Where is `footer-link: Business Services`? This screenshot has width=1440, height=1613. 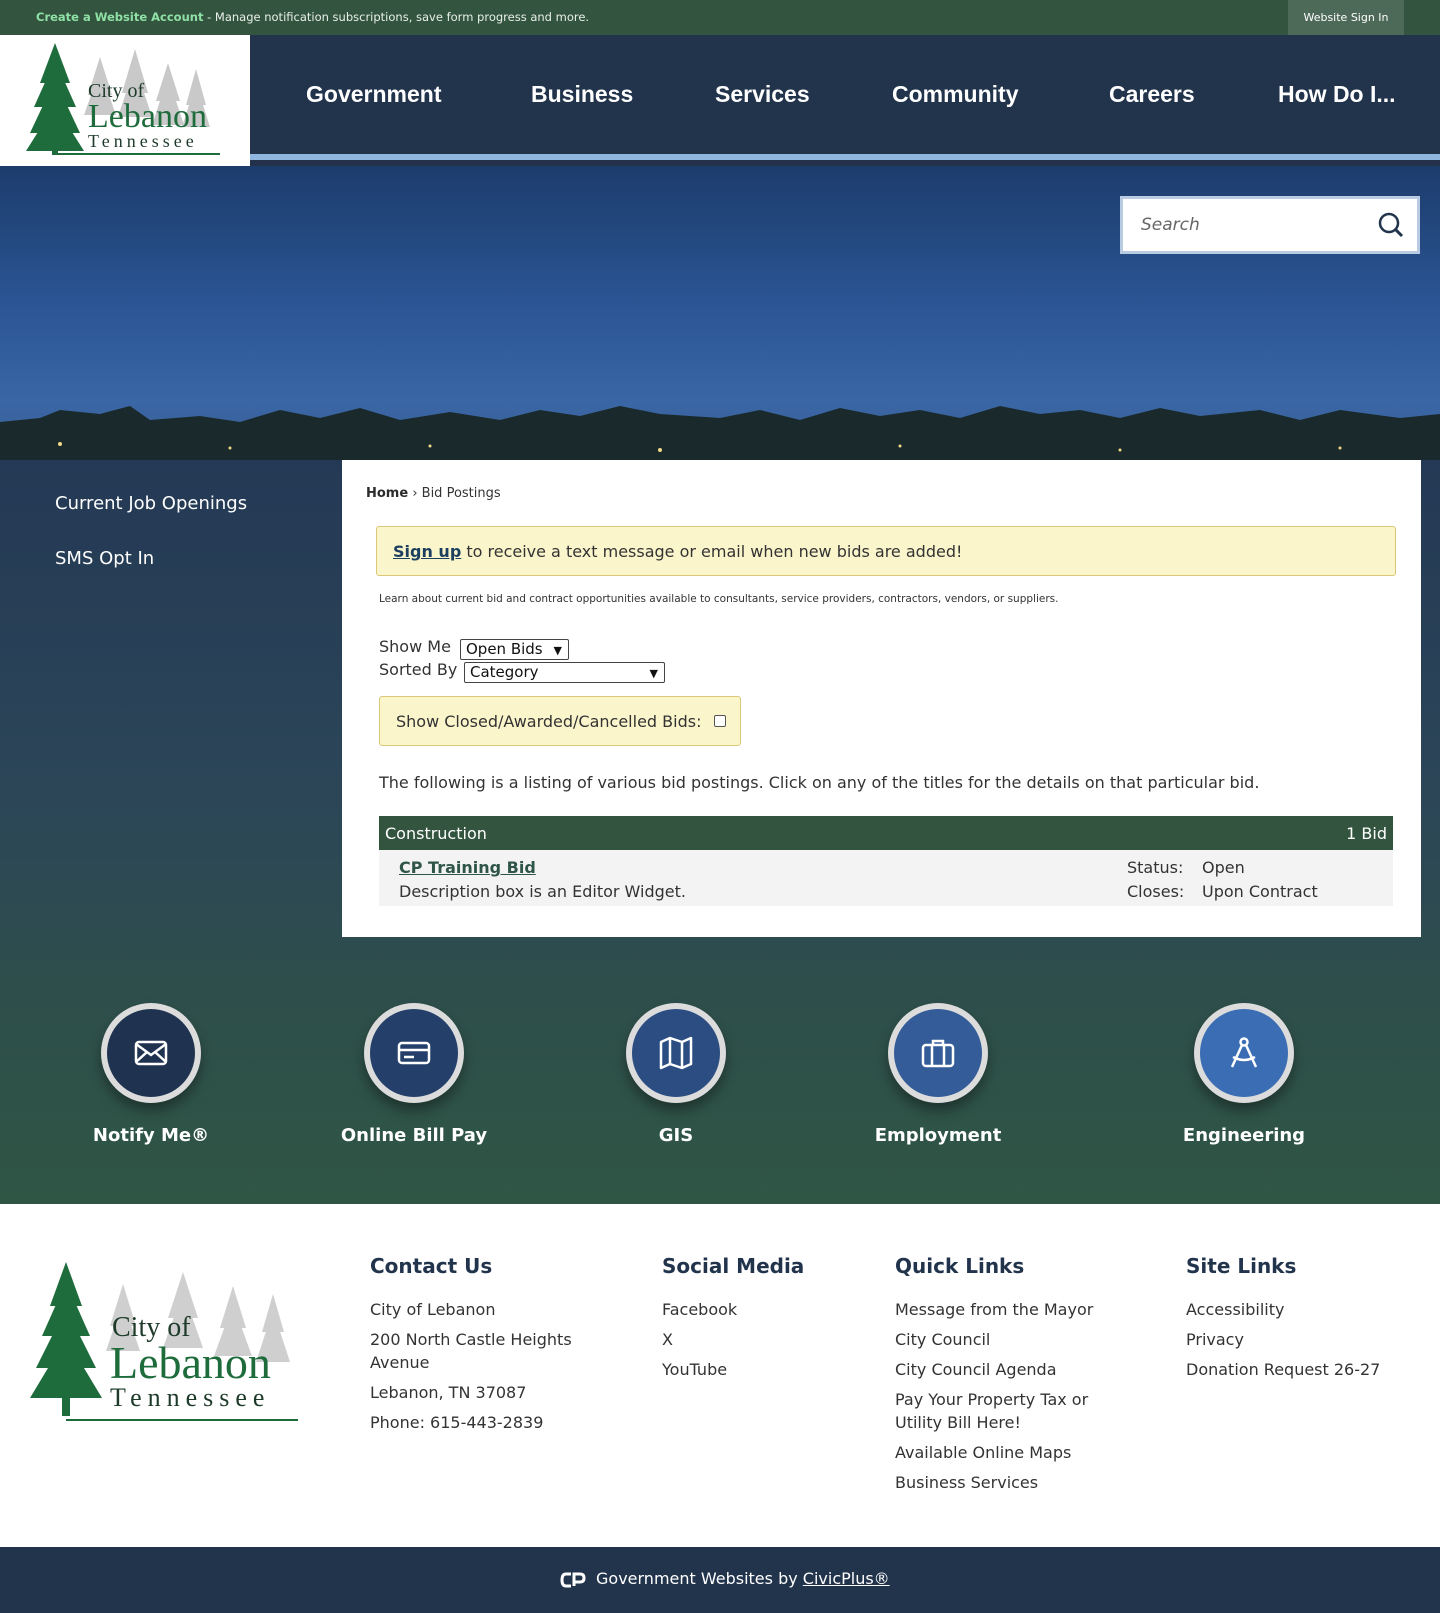 footer-link: Business Services is located at coordinates (1005, 1482).